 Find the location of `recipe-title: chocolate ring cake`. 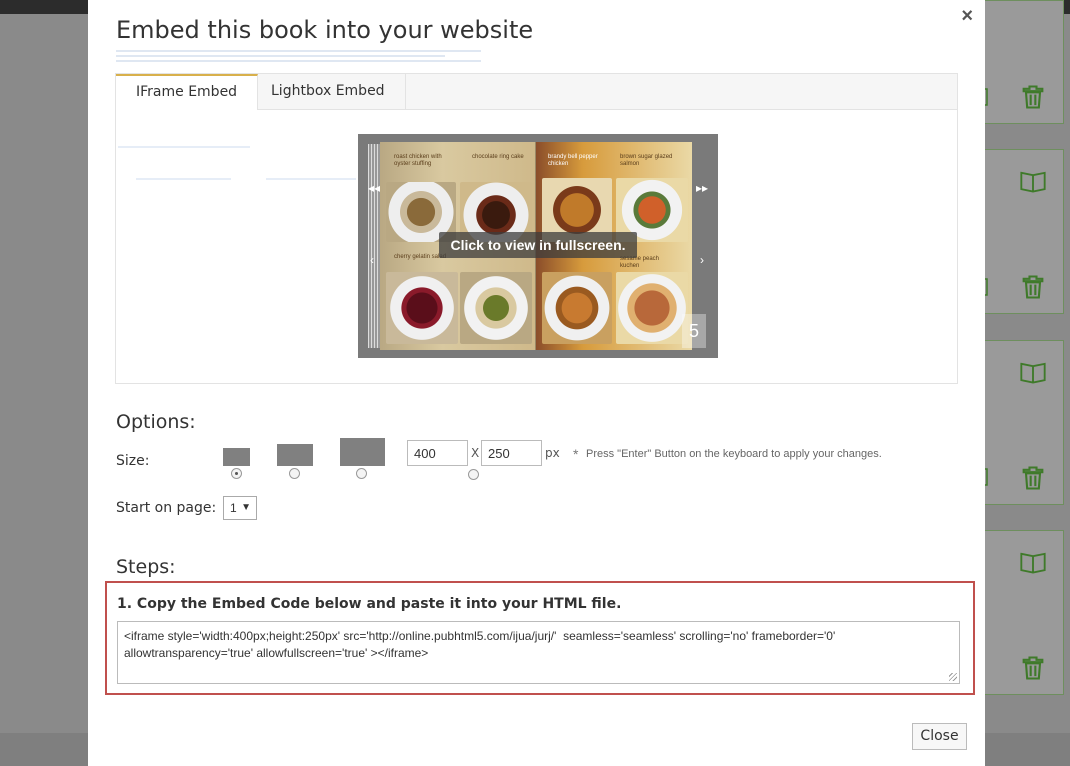

recipe-title: chocolate ring cake is located at coordinates (498, 157).